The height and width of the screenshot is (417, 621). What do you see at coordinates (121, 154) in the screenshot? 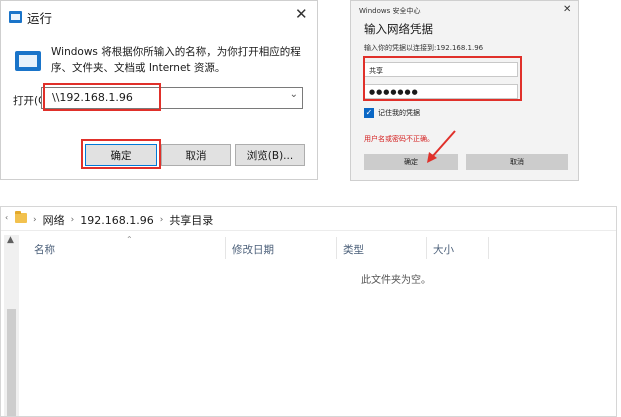
I see `highlight-box-ok` at bounding box center [121, 154].